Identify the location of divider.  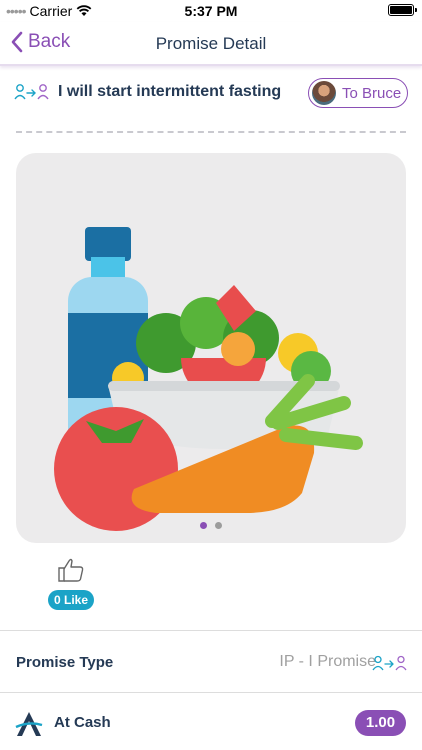
(211, 132).